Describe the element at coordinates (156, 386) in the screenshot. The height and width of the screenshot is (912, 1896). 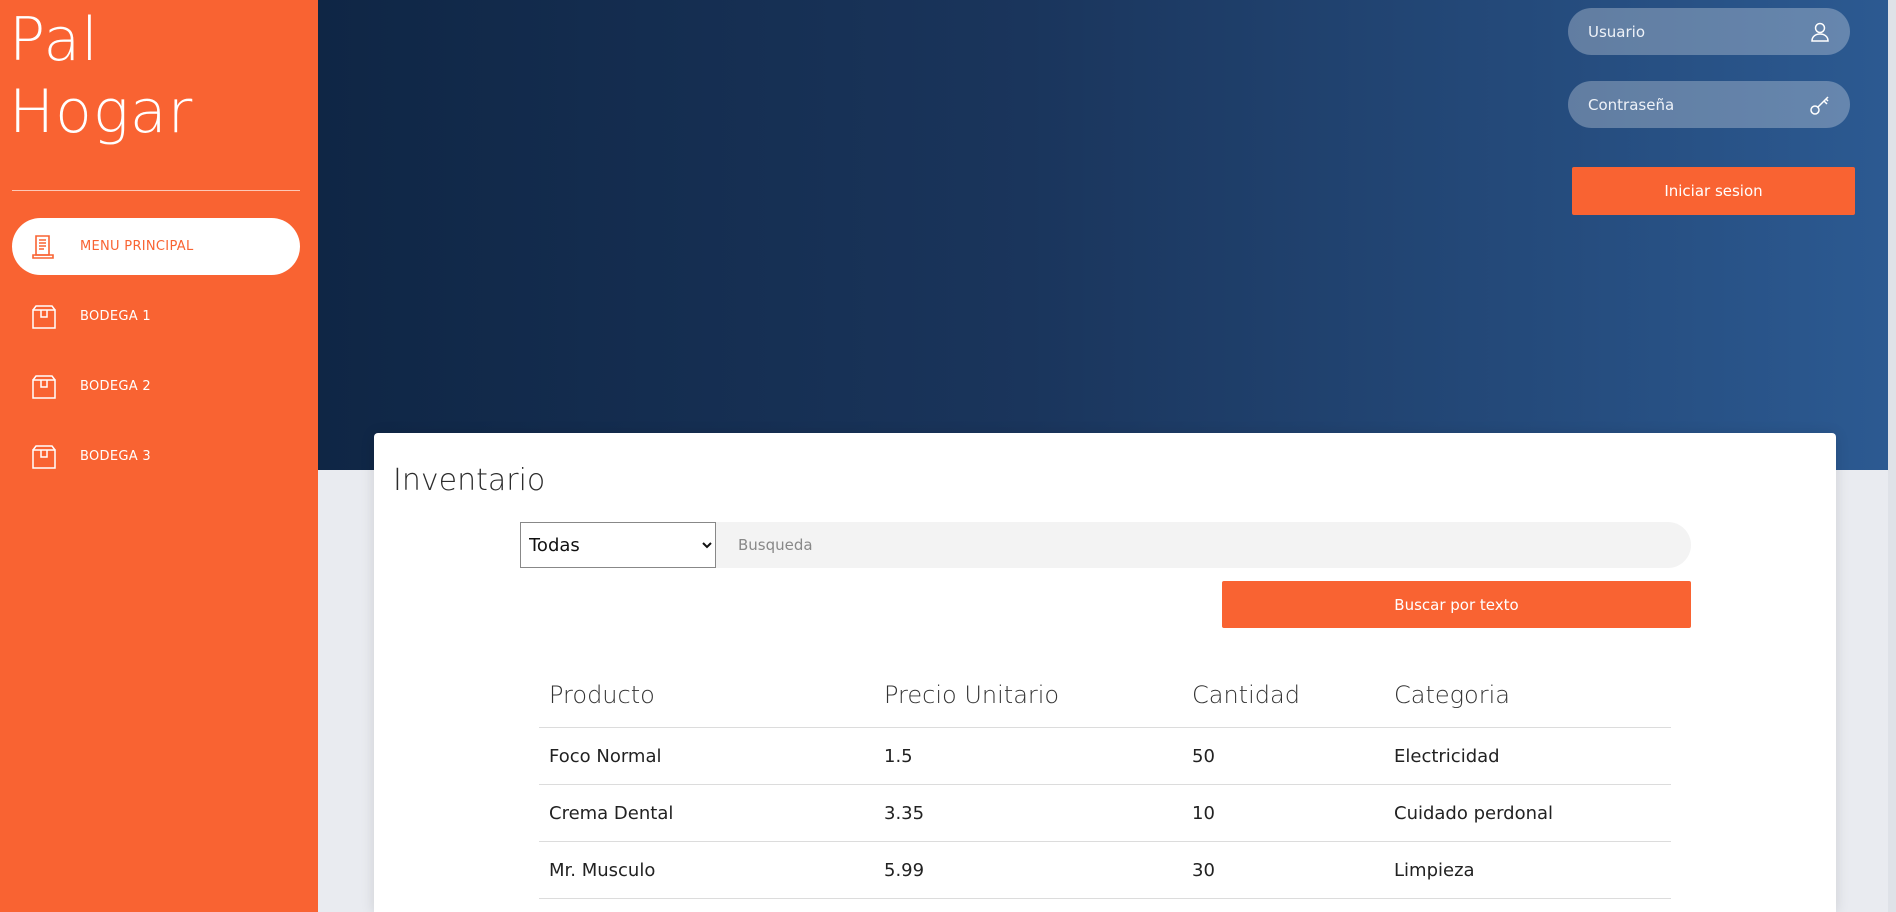
I see `sidebar-item-bodega-2: BODEGA 2` at that location.